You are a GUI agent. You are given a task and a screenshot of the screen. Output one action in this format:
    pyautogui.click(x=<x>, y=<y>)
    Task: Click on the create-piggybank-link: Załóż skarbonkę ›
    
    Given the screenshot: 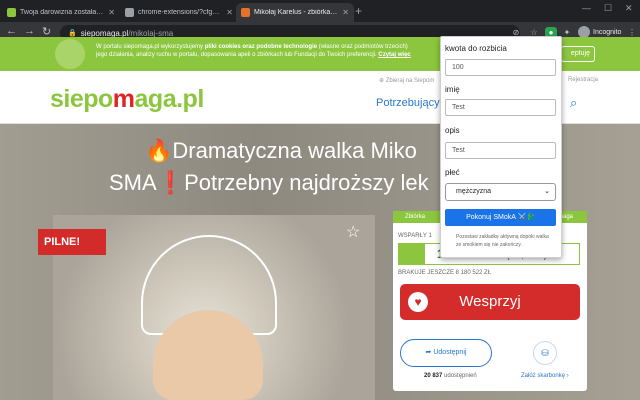 What is the action you would take?
    pyautogui.click(x=545, y=376)
    